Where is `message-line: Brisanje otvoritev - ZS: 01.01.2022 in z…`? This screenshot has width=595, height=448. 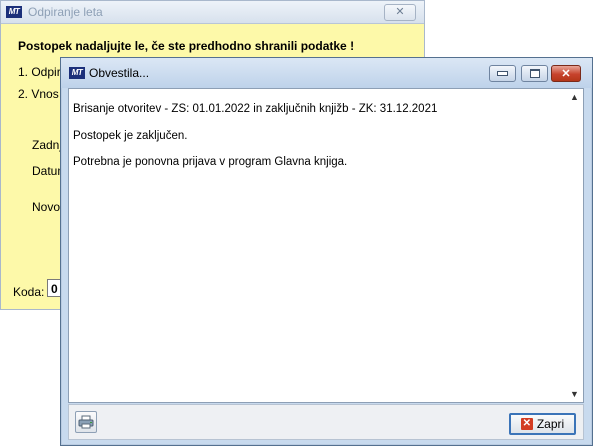 message-line: Brisanje otvoritev - ZS: 01.01.2022 in z… is located at coordinates (255, 109).